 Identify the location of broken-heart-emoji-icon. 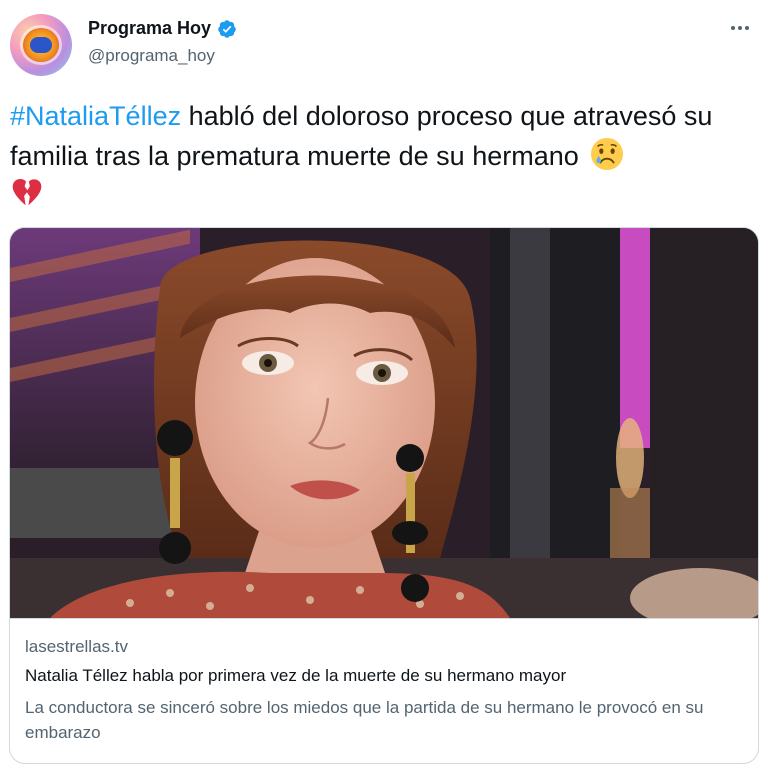
(27, 192).